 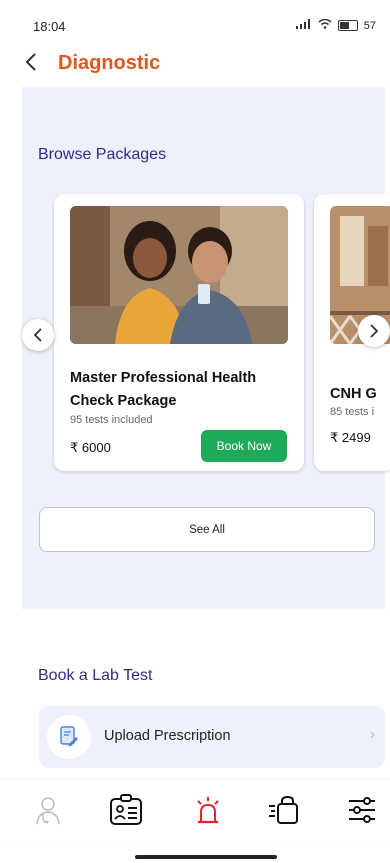 What do you see at coordinates (163, 389) in the screenshot?
I see `package-name: Master Professional Health Check Package` at bounding box center [163, 389].